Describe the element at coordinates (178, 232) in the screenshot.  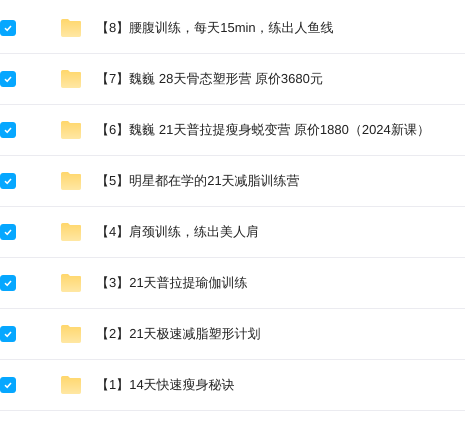
I see `folder-name: 【4】肩颈训练，练出美人肩` at that location.